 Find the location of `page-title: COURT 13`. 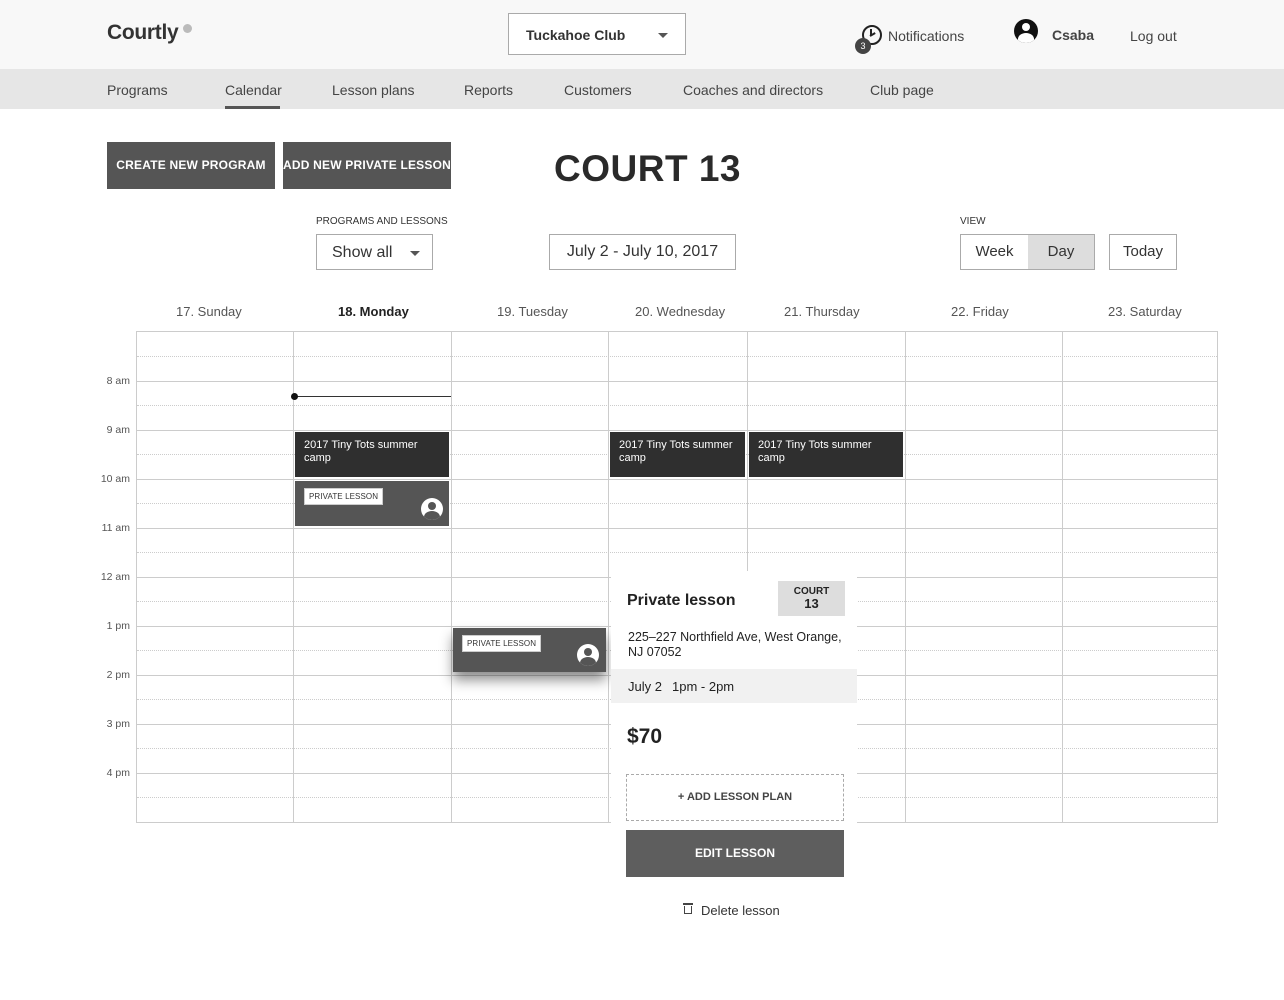

page-title: COURT 13 is located at coordinates (647, 168).